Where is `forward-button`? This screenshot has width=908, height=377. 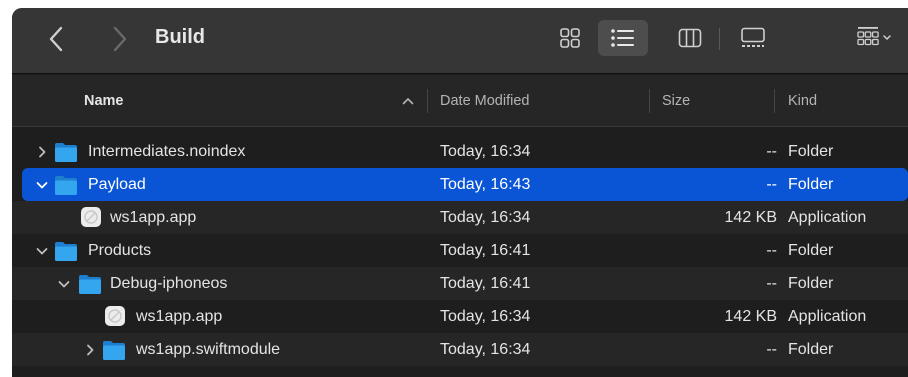 forward-button is located at coordinates (119, 39).